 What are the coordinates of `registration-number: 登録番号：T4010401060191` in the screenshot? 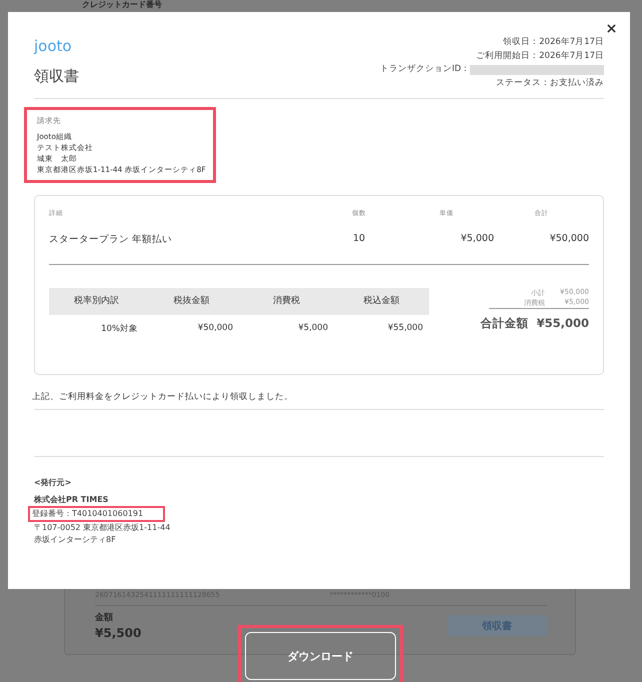 It's located at (97, 514).